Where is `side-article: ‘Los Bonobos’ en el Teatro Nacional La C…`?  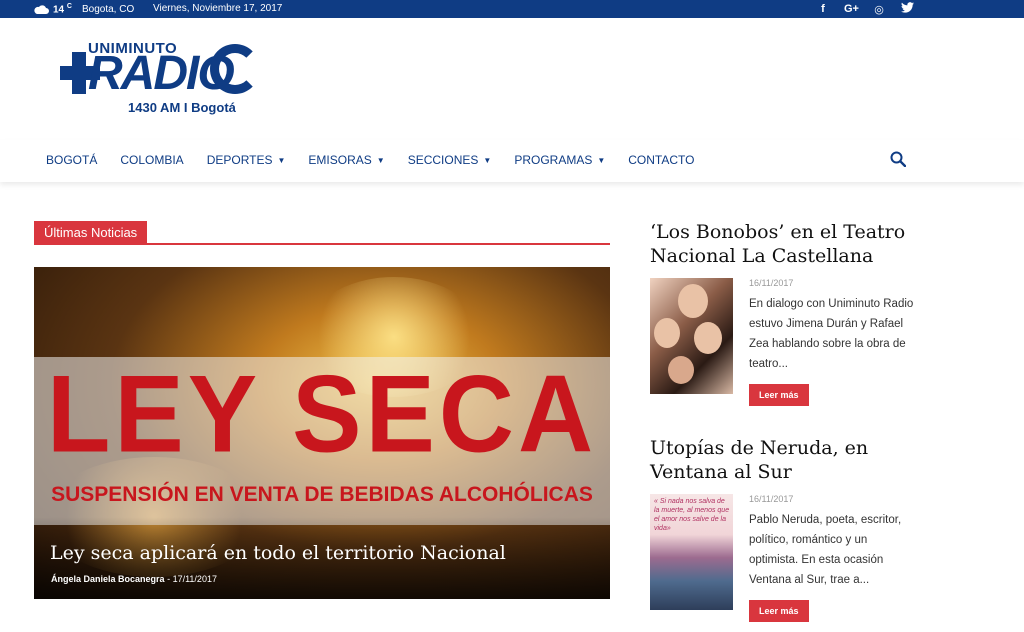
side-article: ‘Los Bonobos’ en el Teatro Nacional La C… is located at coordinates (785, 319).